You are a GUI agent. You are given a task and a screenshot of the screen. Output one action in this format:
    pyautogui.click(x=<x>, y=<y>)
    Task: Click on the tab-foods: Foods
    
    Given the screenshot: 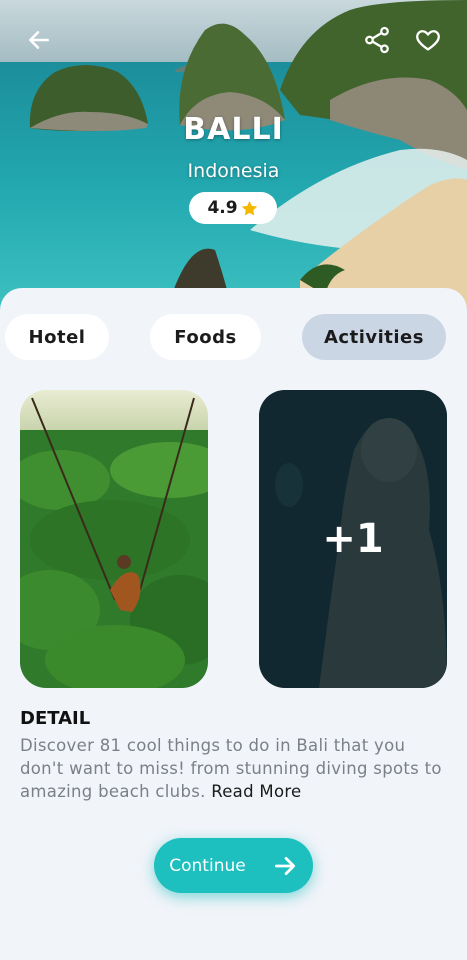 What is the action you would take?
    pyautogui.click(x=205, y=337)
    